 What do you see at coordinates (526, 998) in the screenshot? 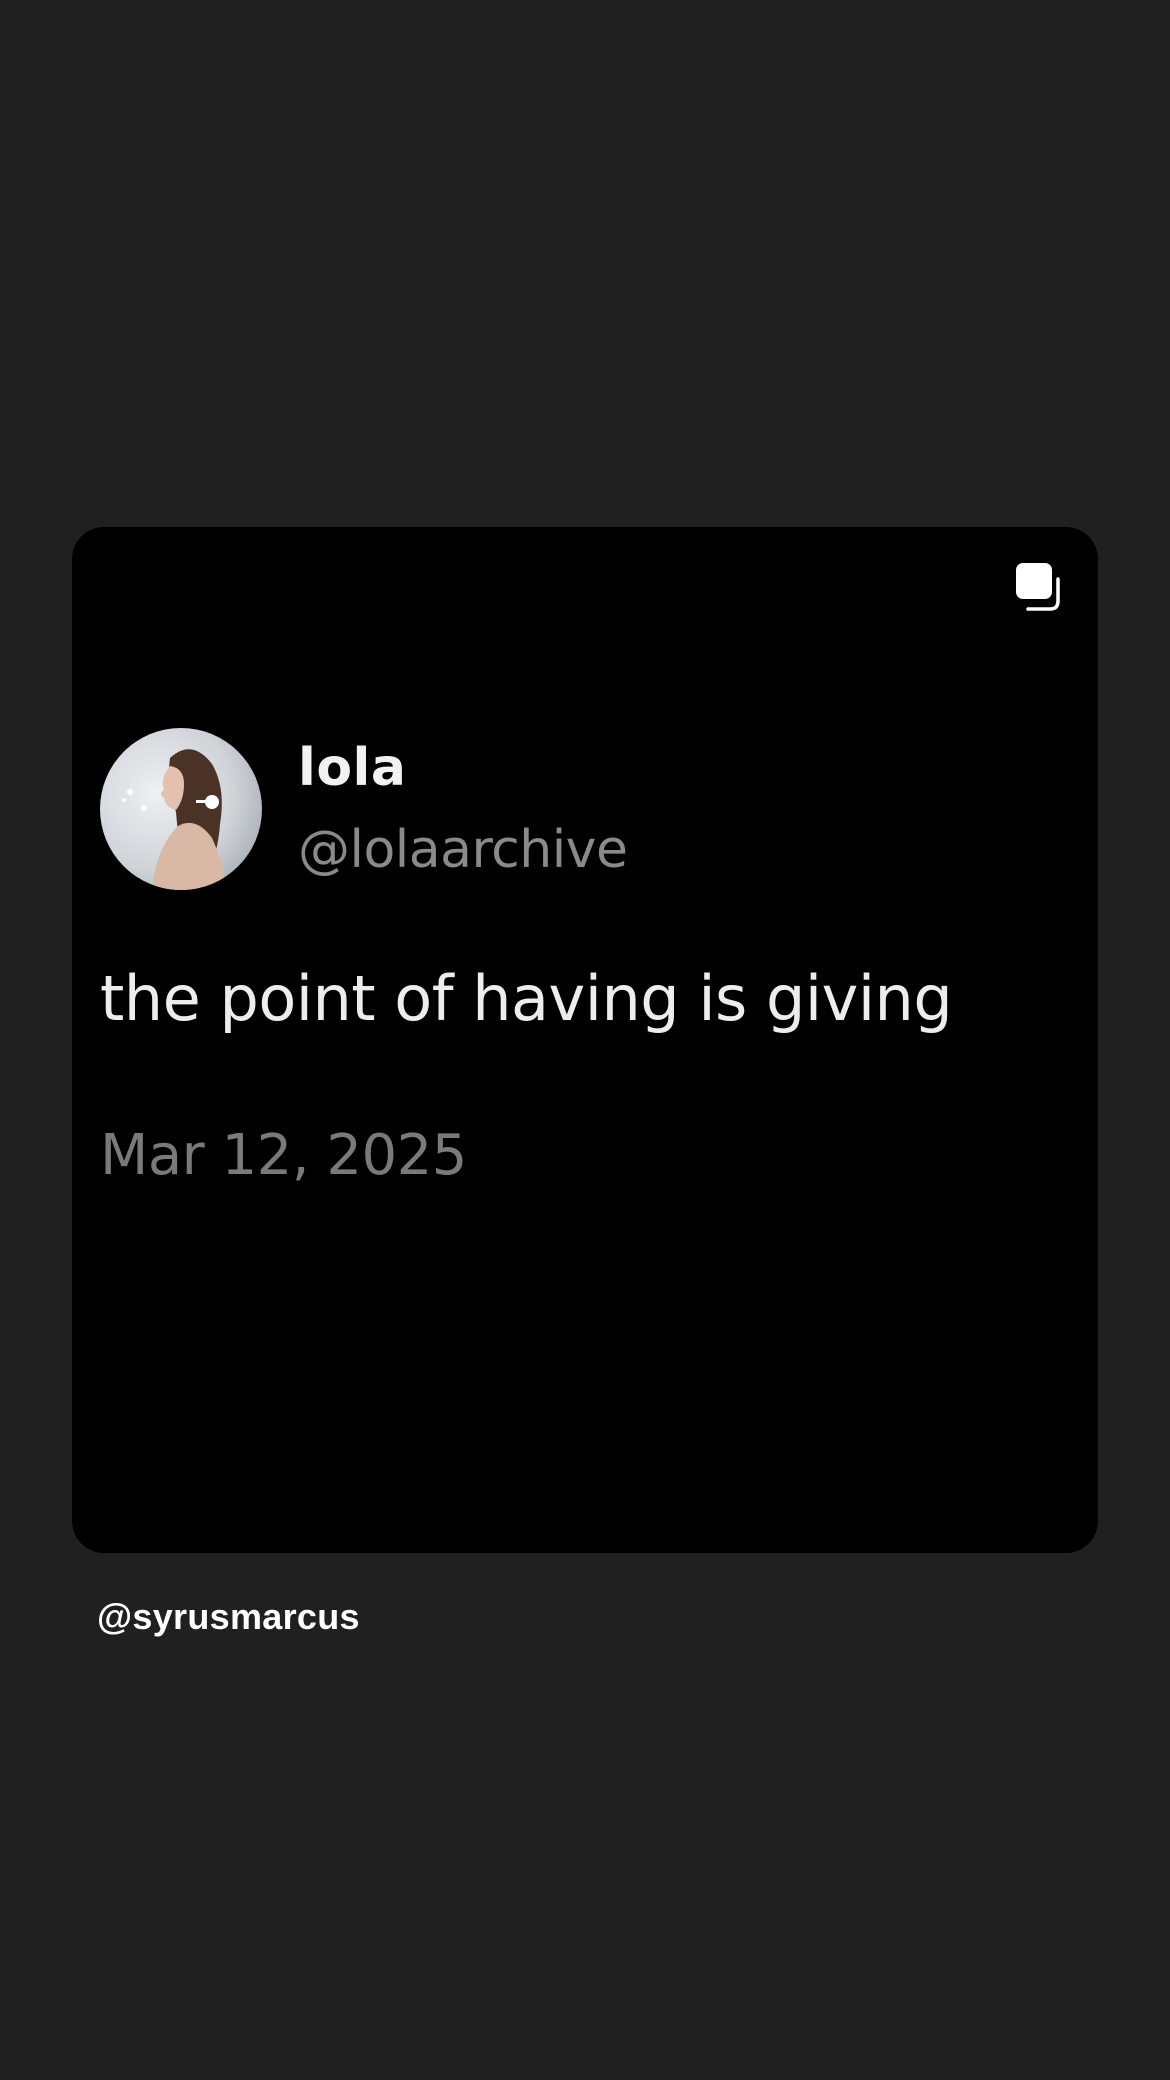
I see `tweet-text: the point of having is giving` at bounding box center [526, 998].